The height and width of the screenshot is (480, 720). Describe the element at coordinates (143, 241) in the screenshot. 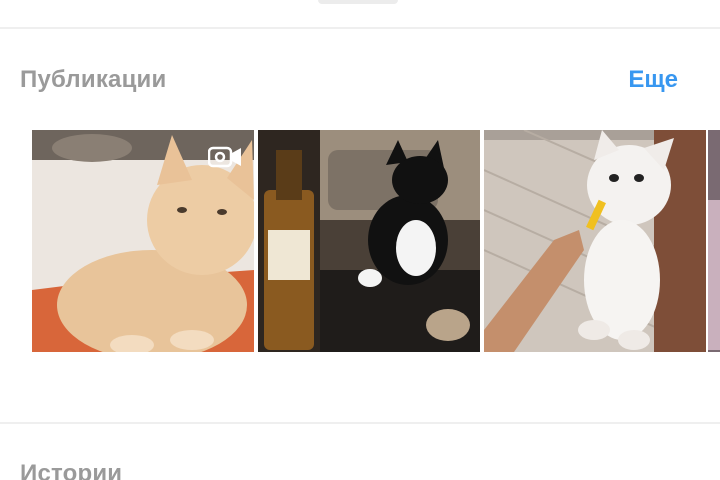

I see `post-thumbnail-ginger-cat` at that location.